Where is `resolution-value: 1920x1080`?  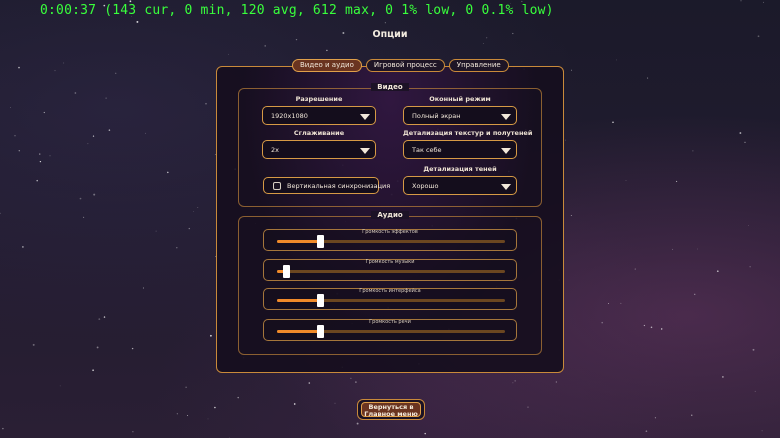
resolution-value: 1920x1080 is located at coordinates (289, 116).